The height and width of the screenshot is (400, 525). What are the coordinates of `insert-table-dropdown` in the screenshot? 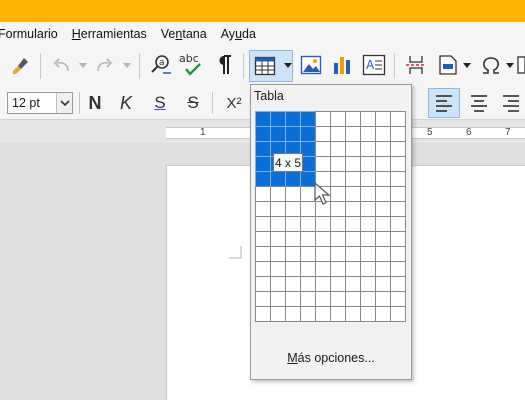 It's located at (288, 66).